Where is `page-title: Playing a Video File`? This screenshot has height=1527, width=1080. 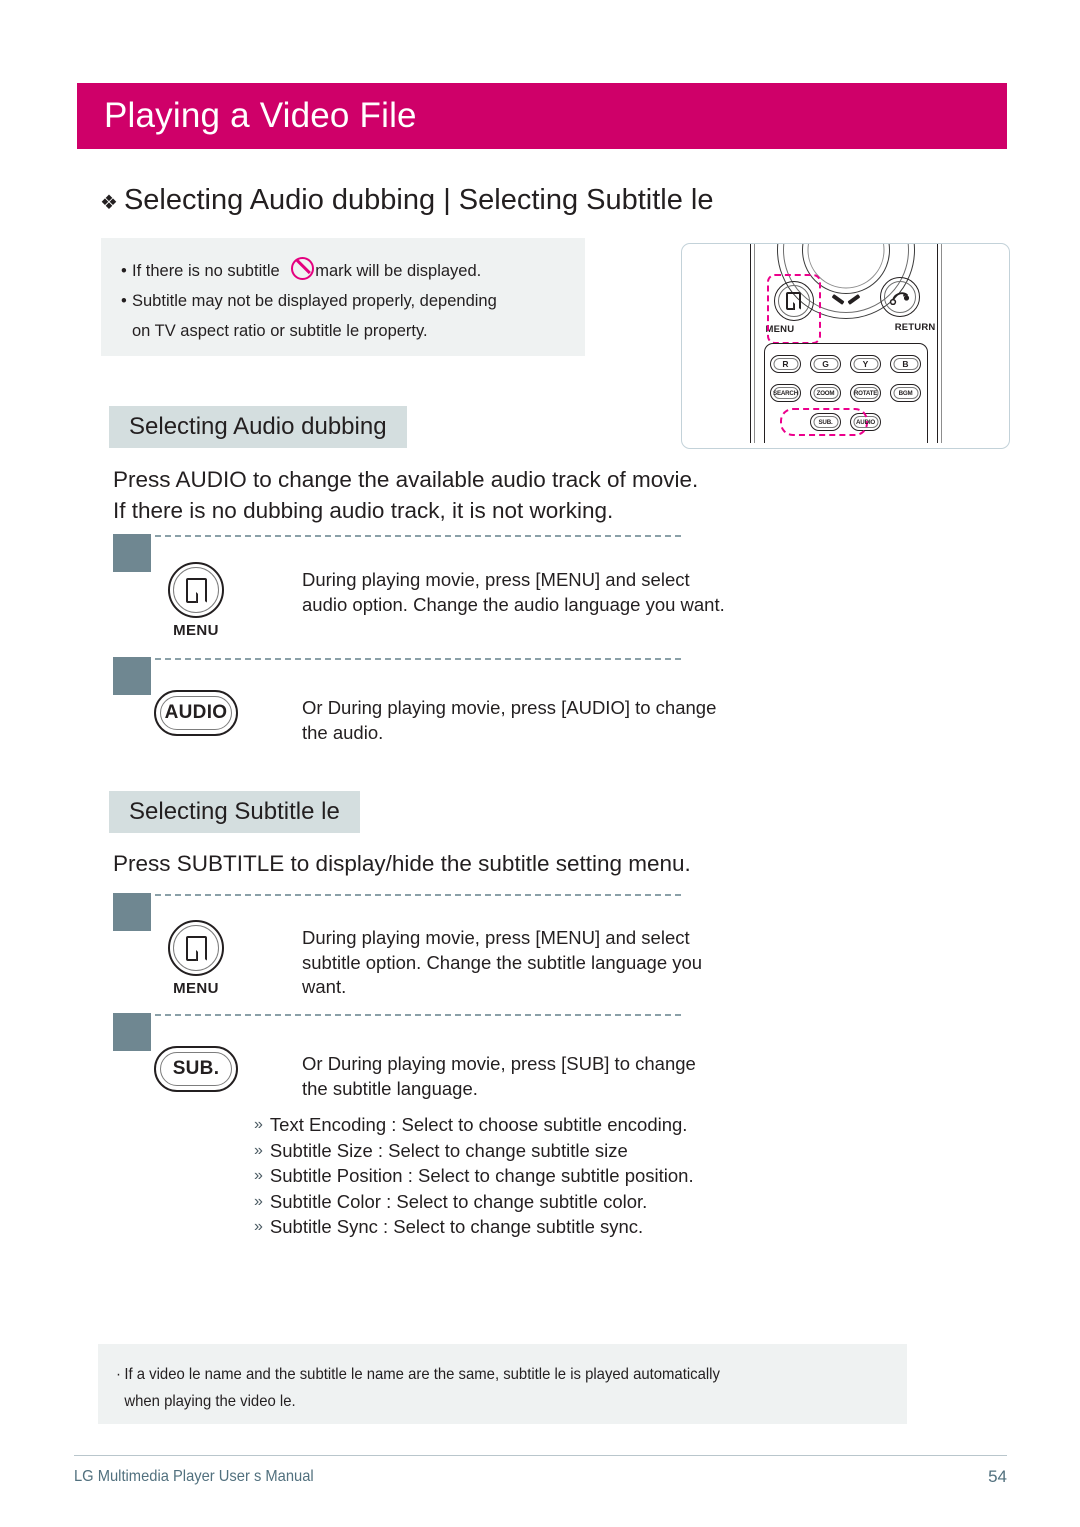 page-title: Playing a Video File is located at coordinates (260, 115).